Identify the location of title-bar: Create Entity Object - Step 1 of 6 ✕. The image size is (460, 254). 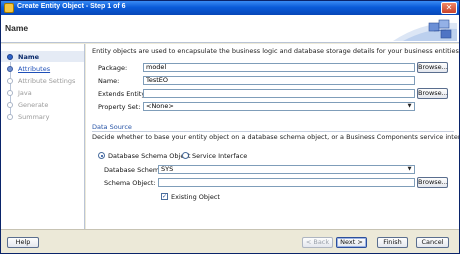
(230, 8).